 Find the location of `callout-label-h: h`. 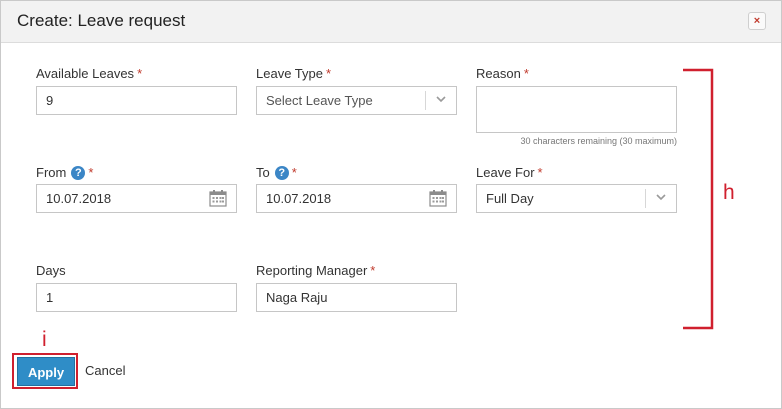

callout-label-h: h is located at coordinates (729, 192).